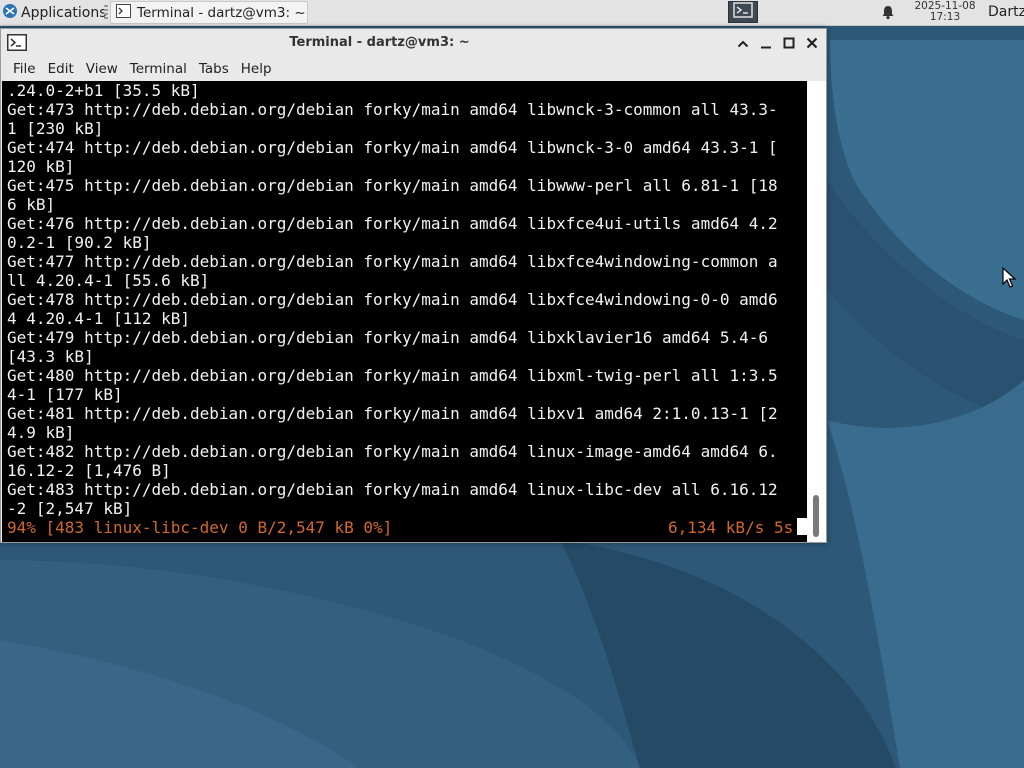 The width and height of the screenshot is (1024, 768). Describe the element at coordinates (103, 90) in the screenshot. I see `terminal-line: .24.0-2+b1 [35.5 kB]` at that location.